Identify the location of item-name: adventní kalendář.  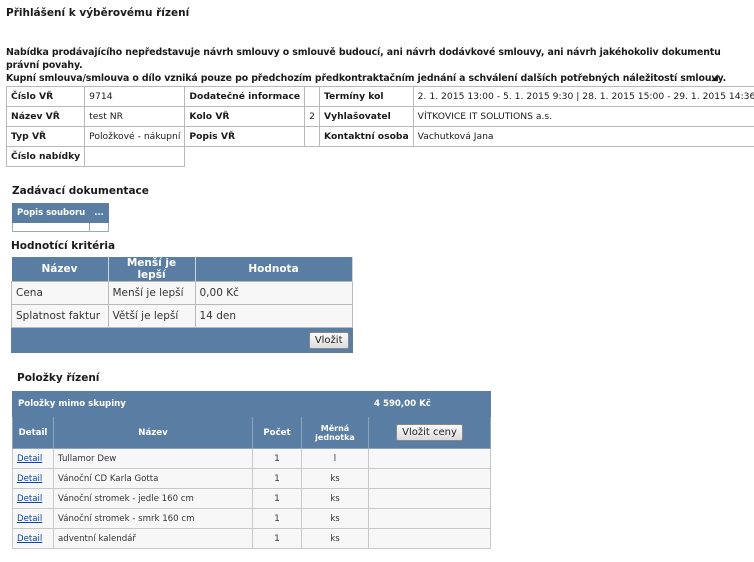
(153, 538).